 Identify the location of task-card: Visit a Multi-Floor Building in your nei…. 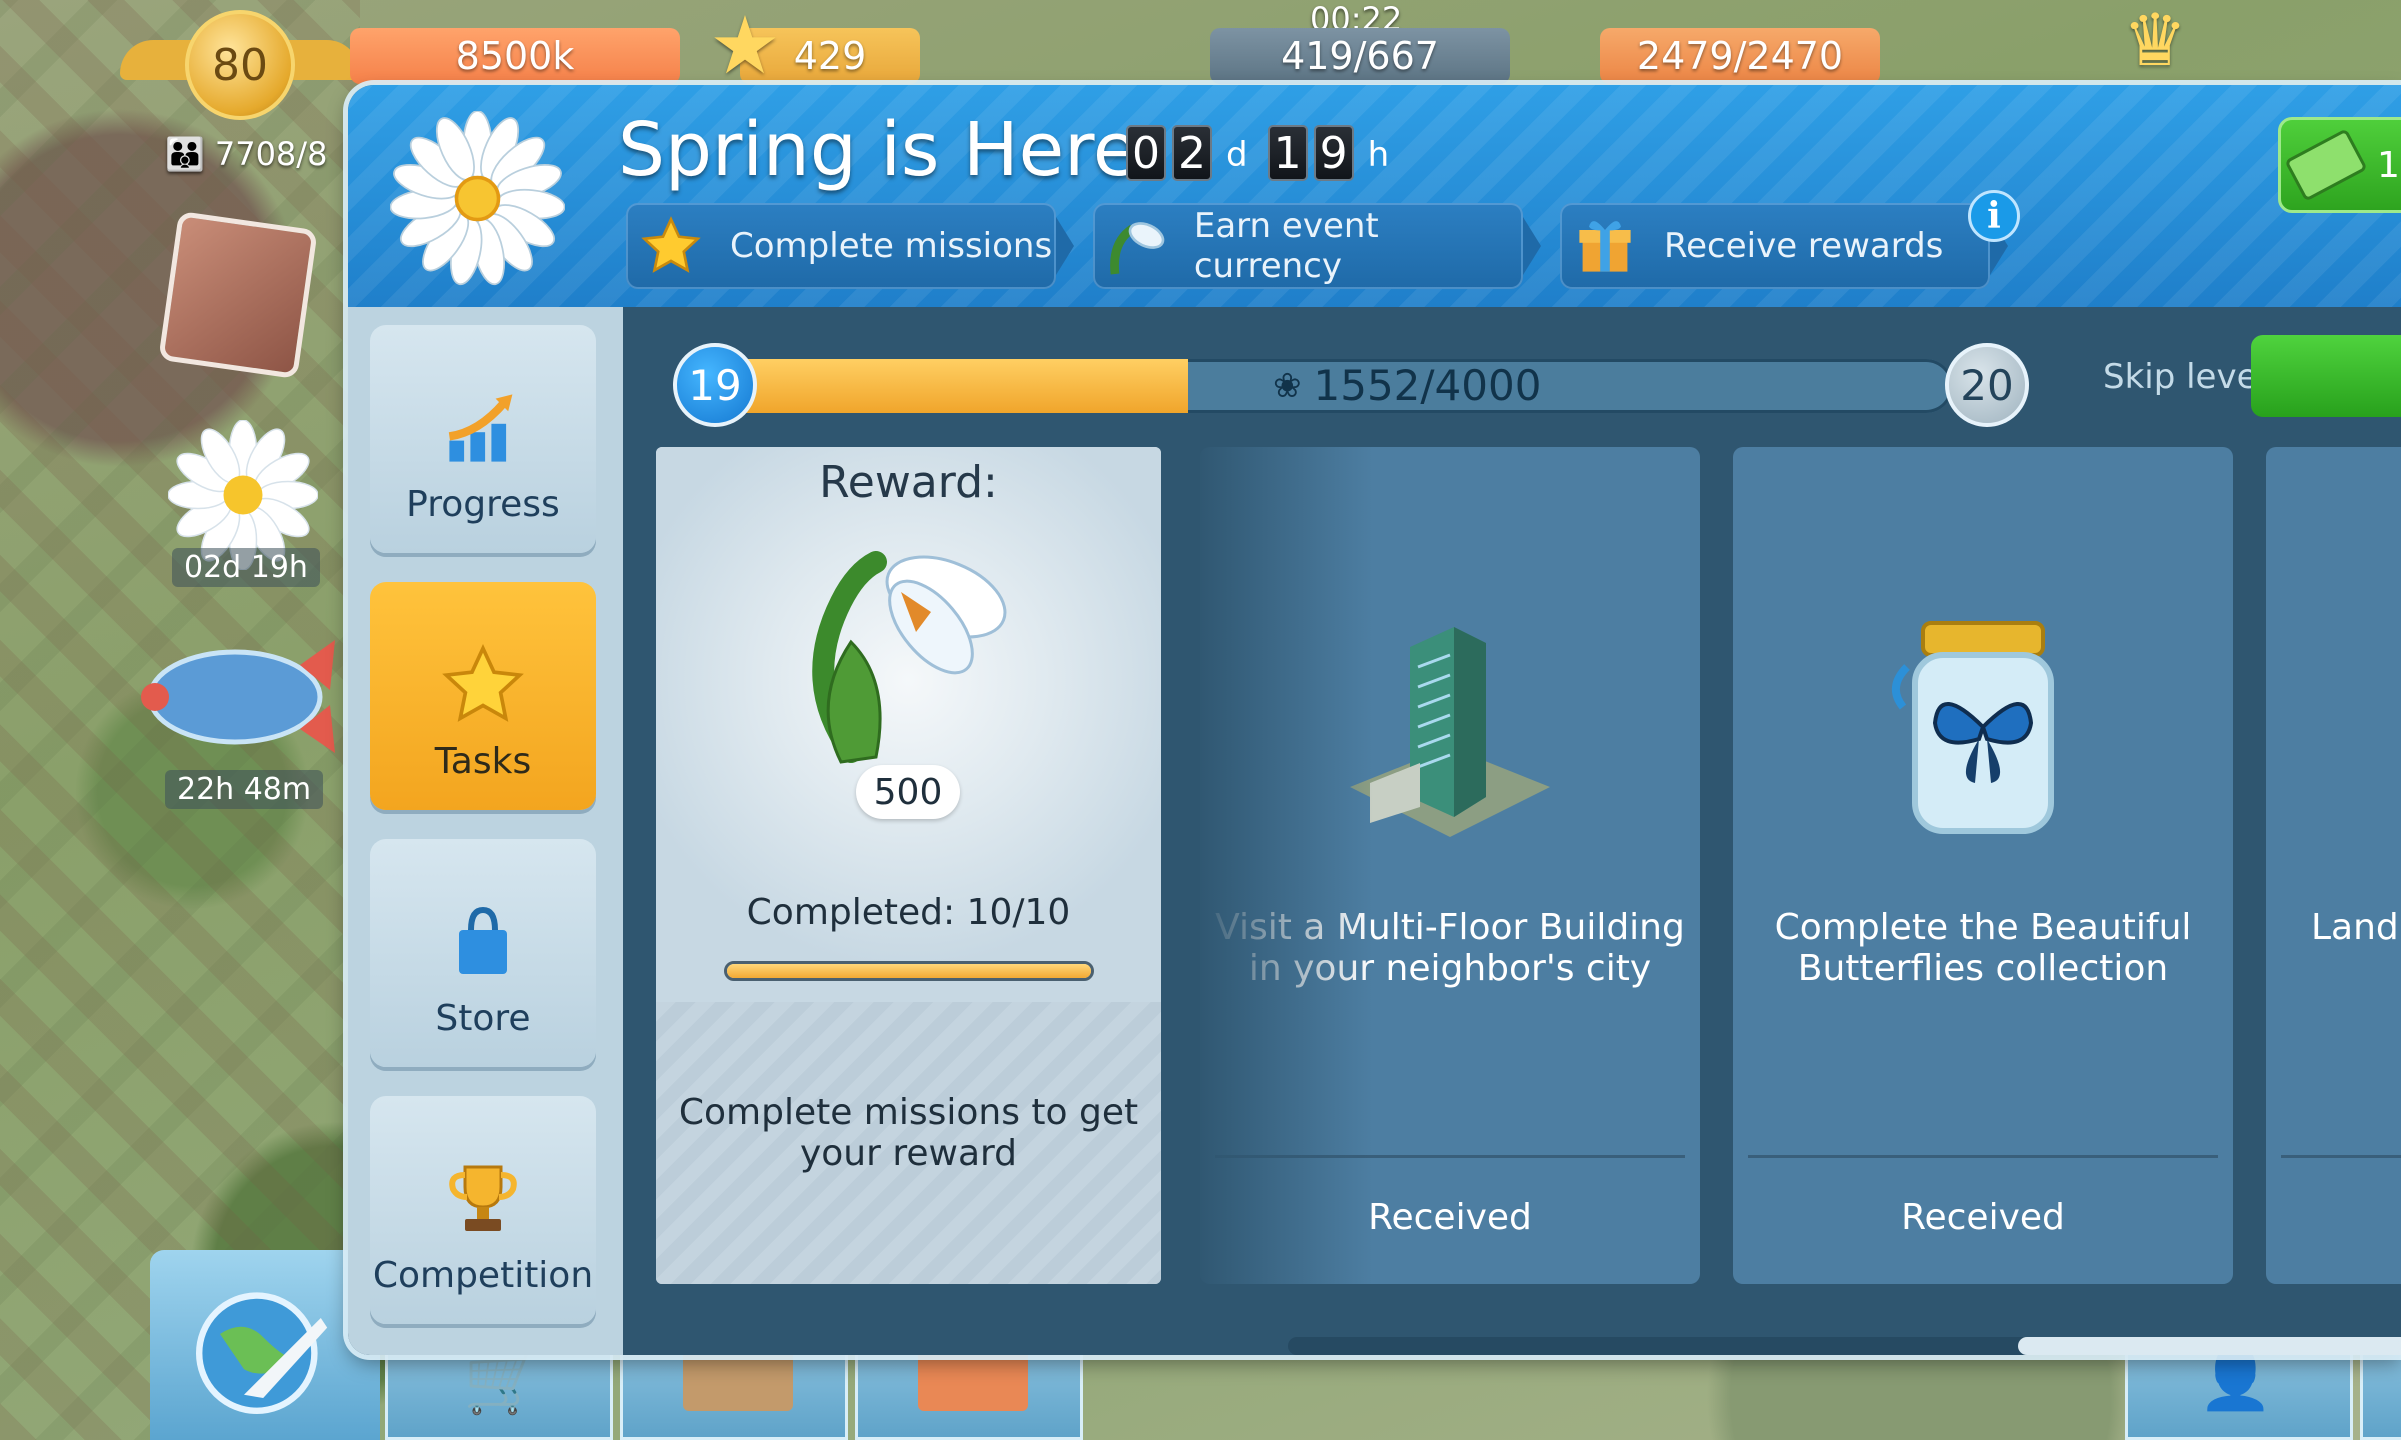
(1450, 865).